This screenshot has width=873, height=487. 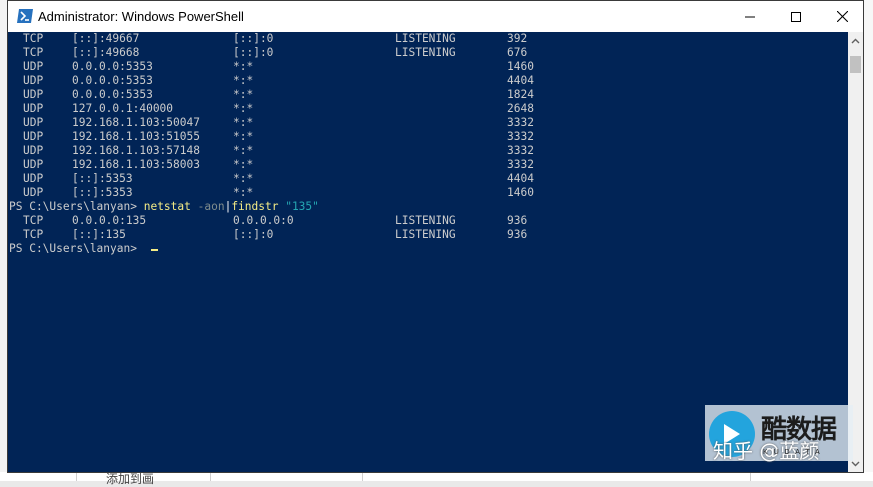 What do you see at coordinates (855, 64) in the screenshot?
I see `scroll-thumb` at bounding box center [855, 64].